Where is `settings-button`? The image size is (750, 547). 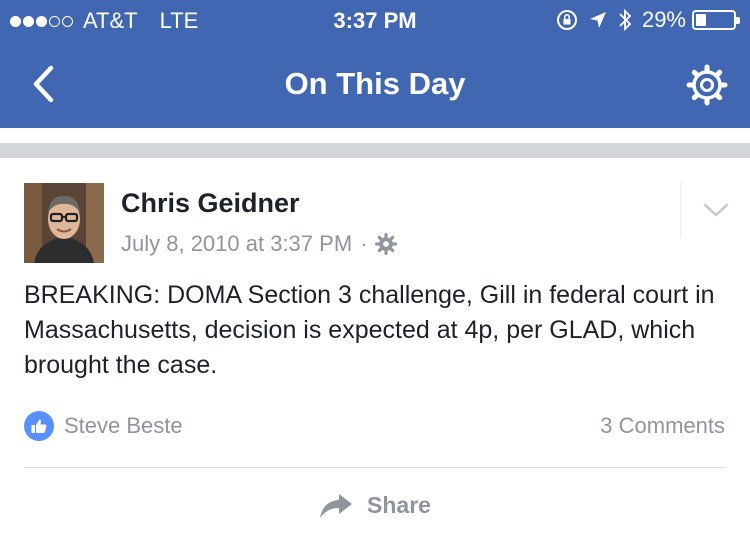 settings-button is located at coordinates (707, 85).